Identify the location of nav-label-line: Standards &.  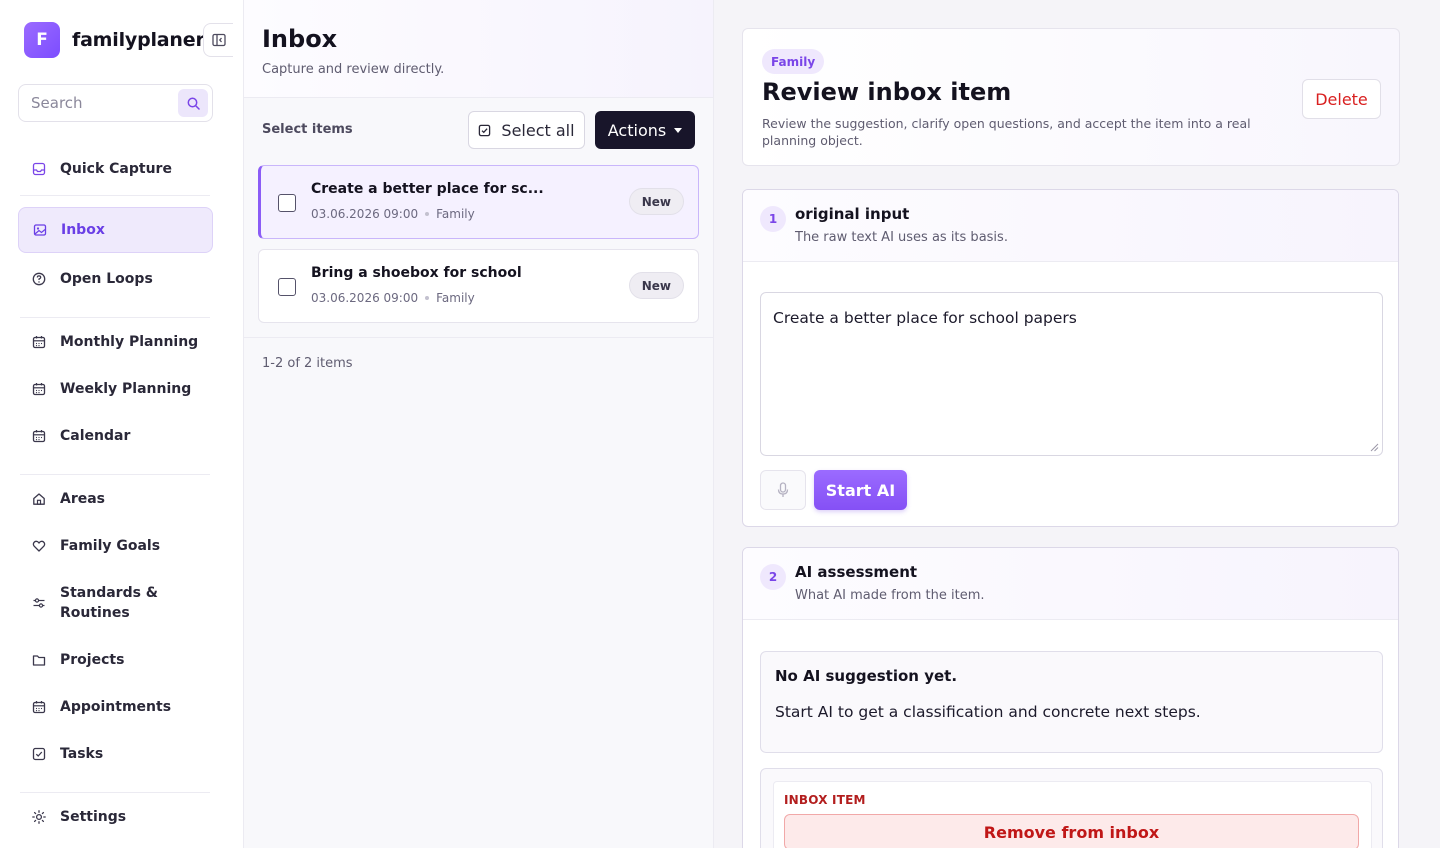
(109, 593).